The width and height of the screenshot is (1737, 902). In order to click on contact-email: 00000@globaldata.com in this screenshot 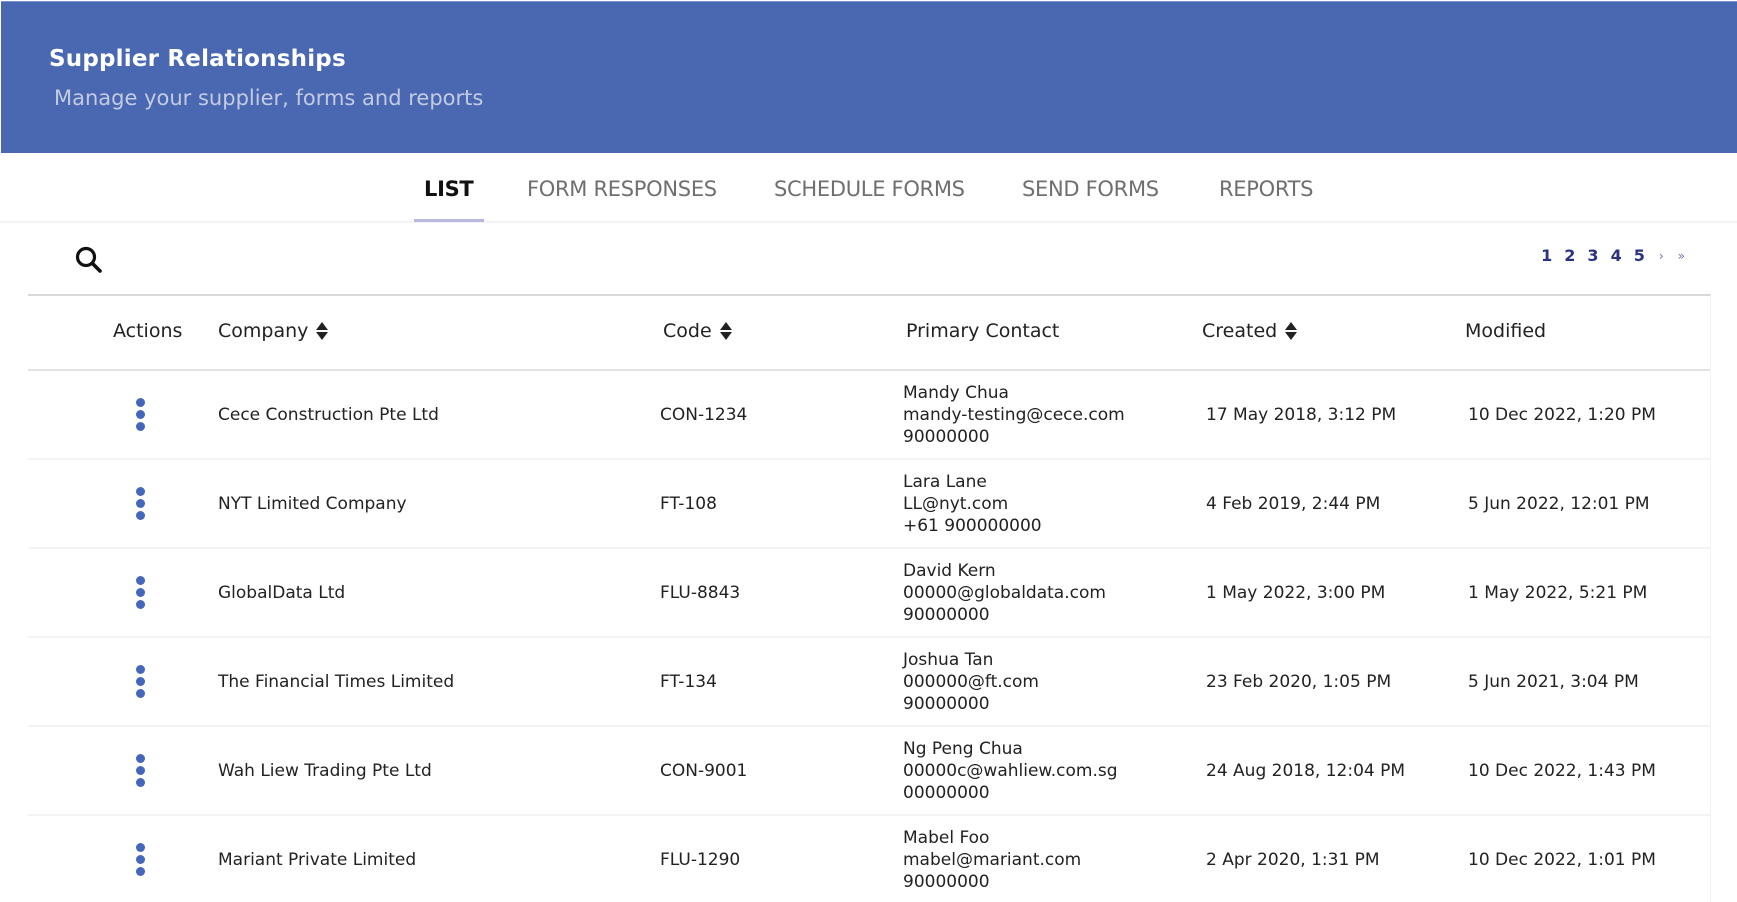, I will do `click(1004, 593)`.